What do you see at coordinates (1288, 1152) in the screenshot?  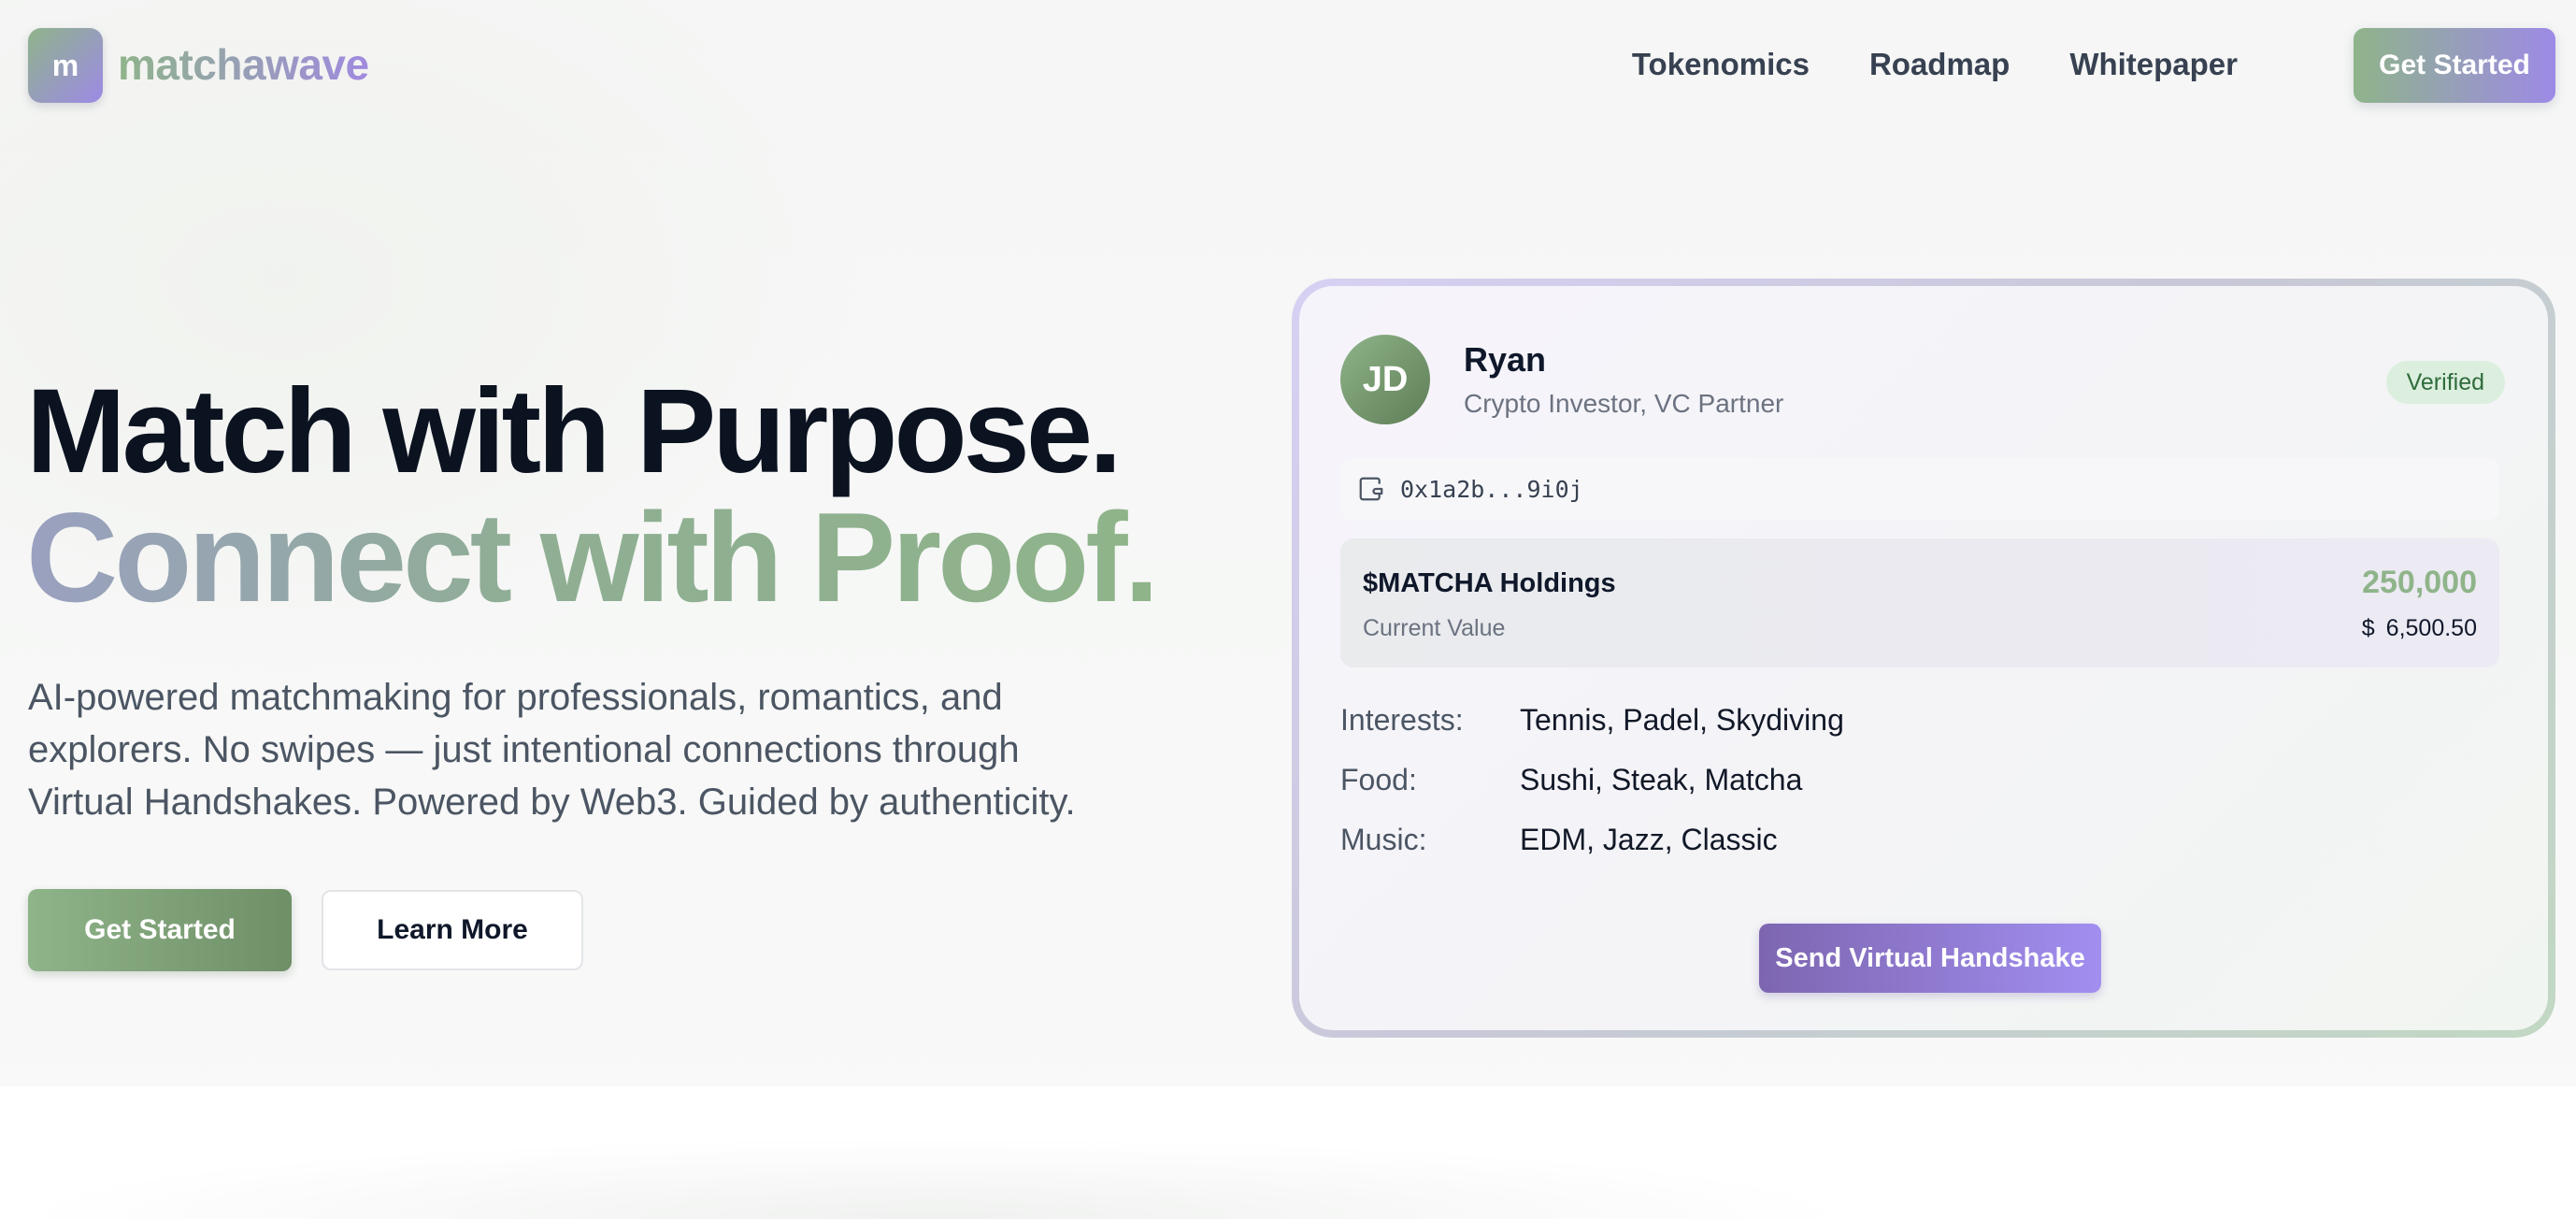 I see `bottom-section-background` at bounding box center [1288, 1152].